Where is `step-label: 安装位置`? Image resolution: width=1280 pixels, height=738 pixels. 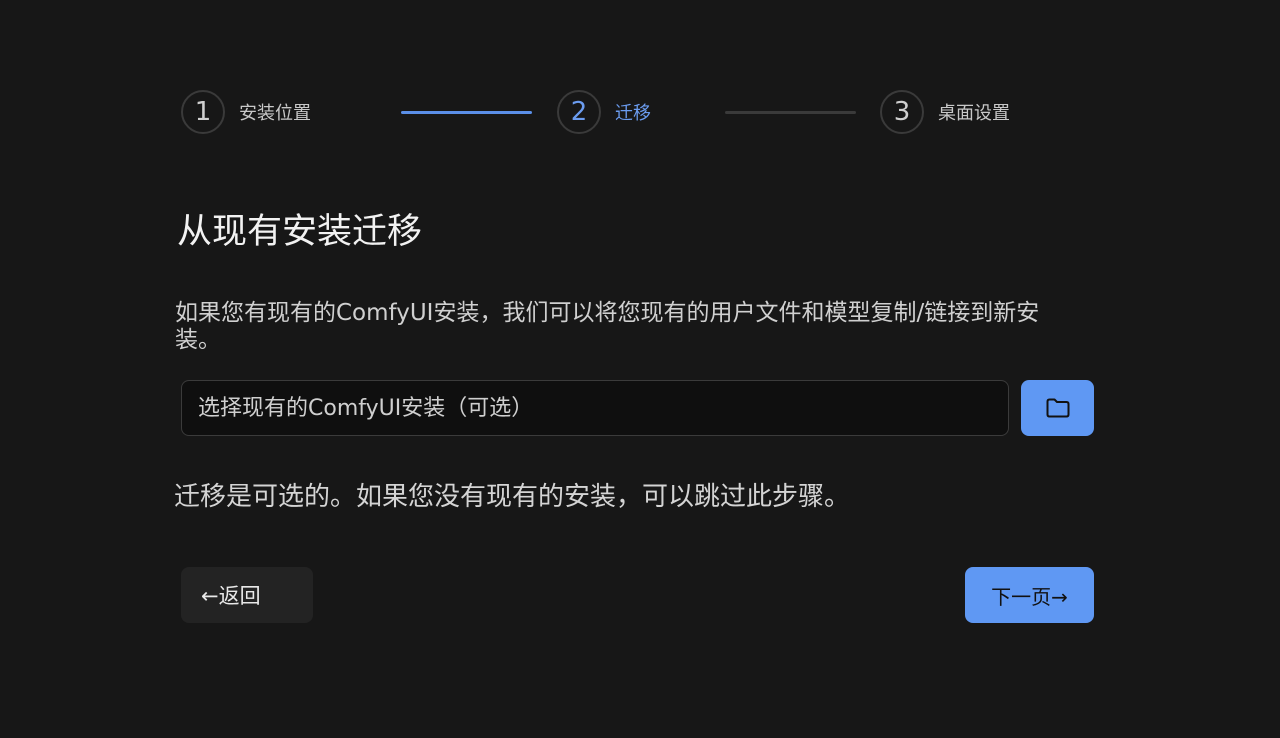 step-label: 安装位置 is located at coordinates (275, 113).